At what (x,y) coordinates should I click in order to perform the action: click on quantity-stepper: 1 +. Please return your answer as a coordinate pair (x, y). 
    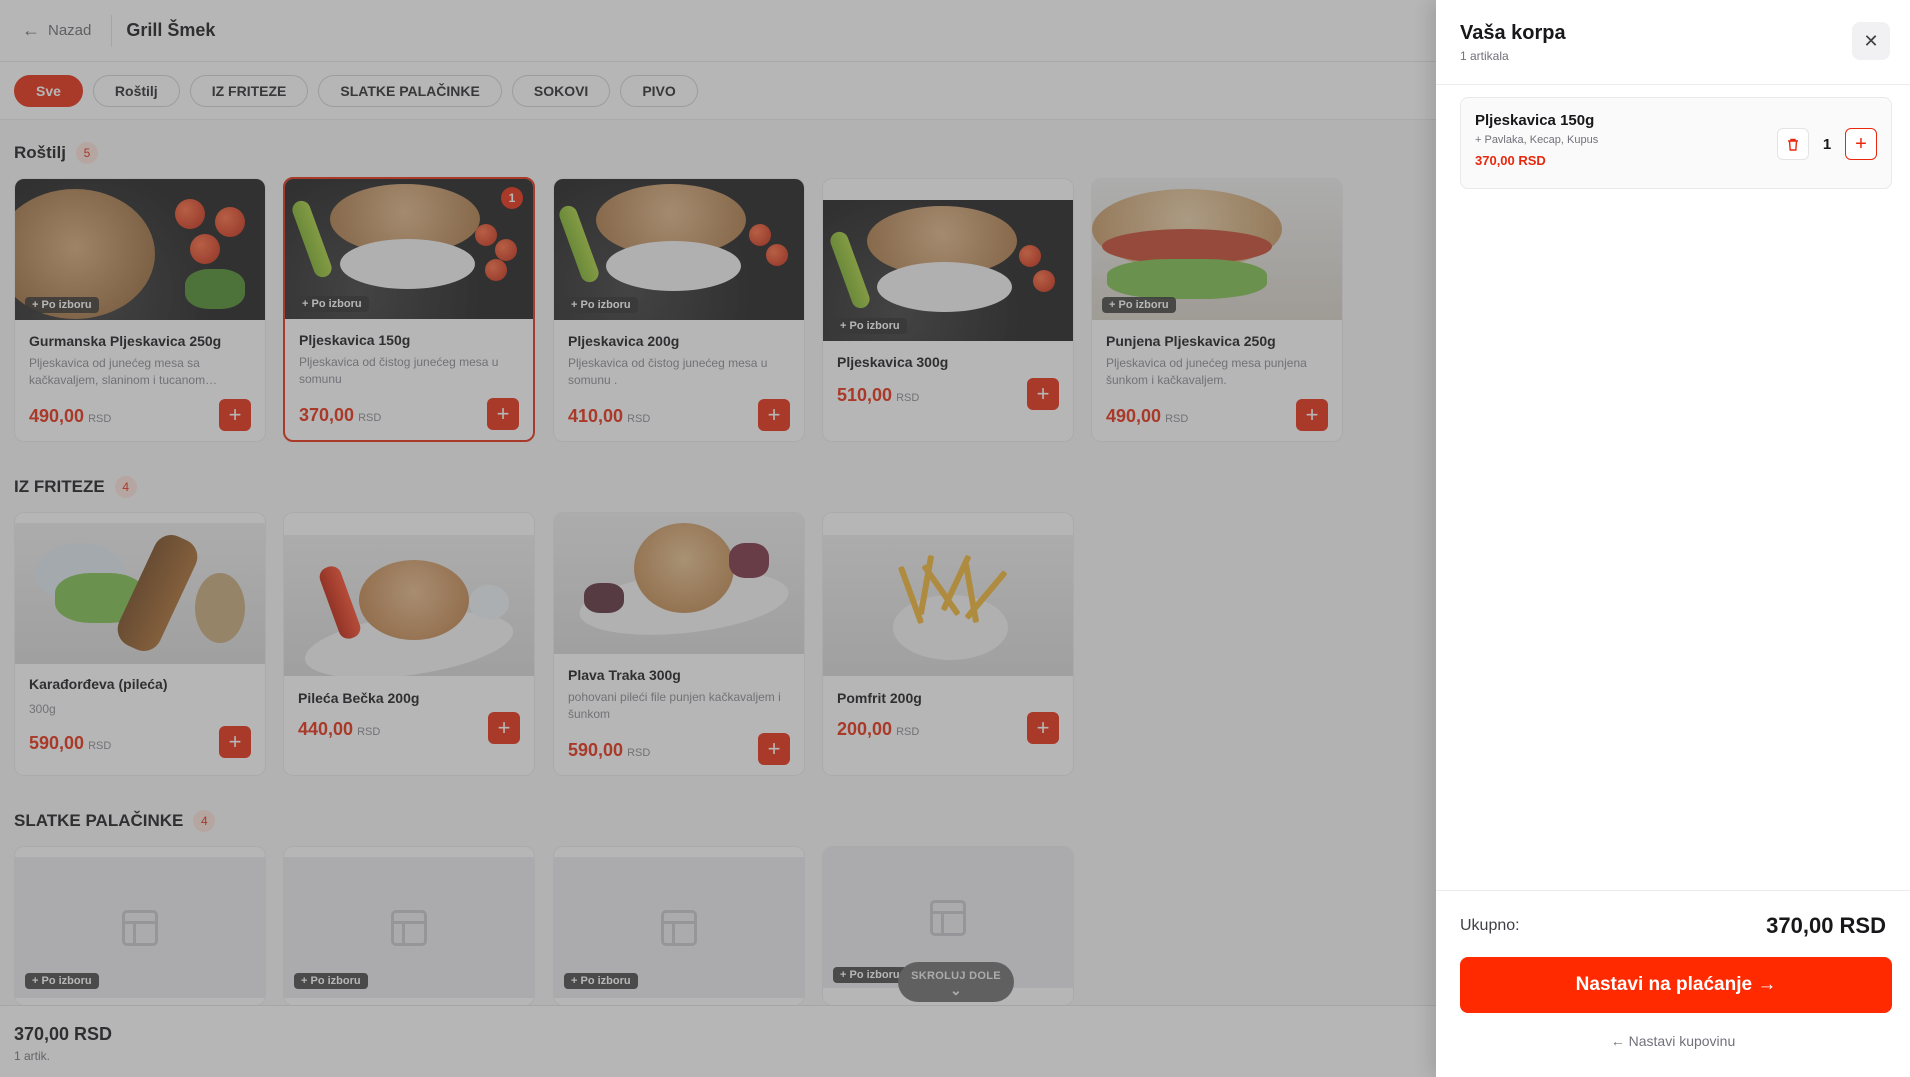
    Looking at the image, I should click on (1827, 144).